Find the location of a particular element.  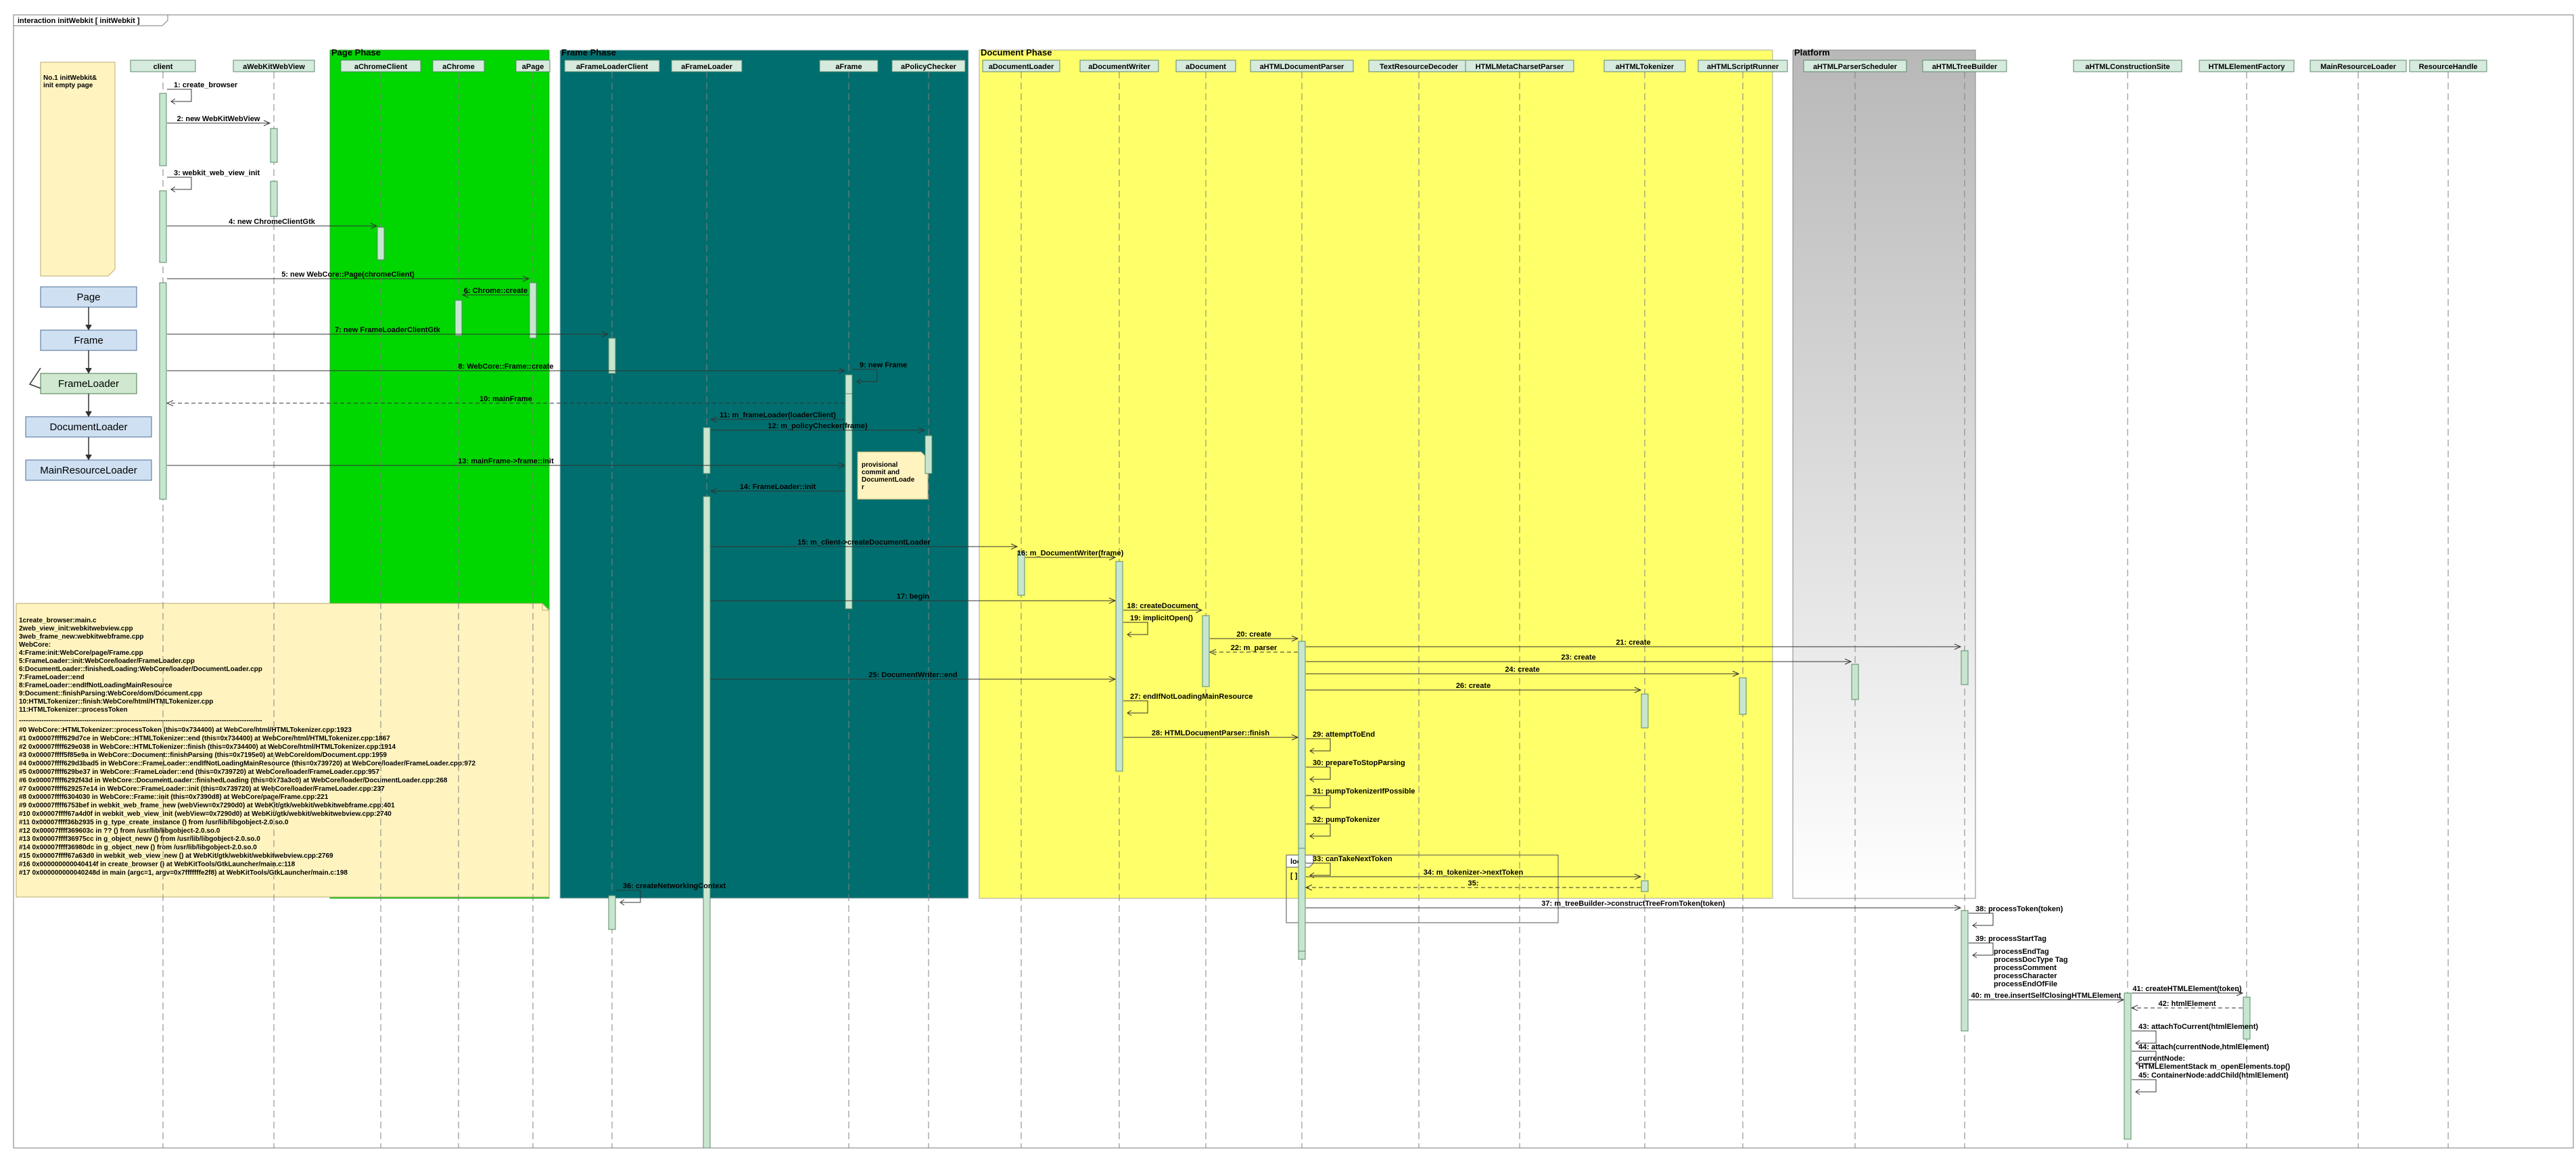

message-label: 43: attachToCurrent(htmlElement) is located at coordinates (2198, 1027).